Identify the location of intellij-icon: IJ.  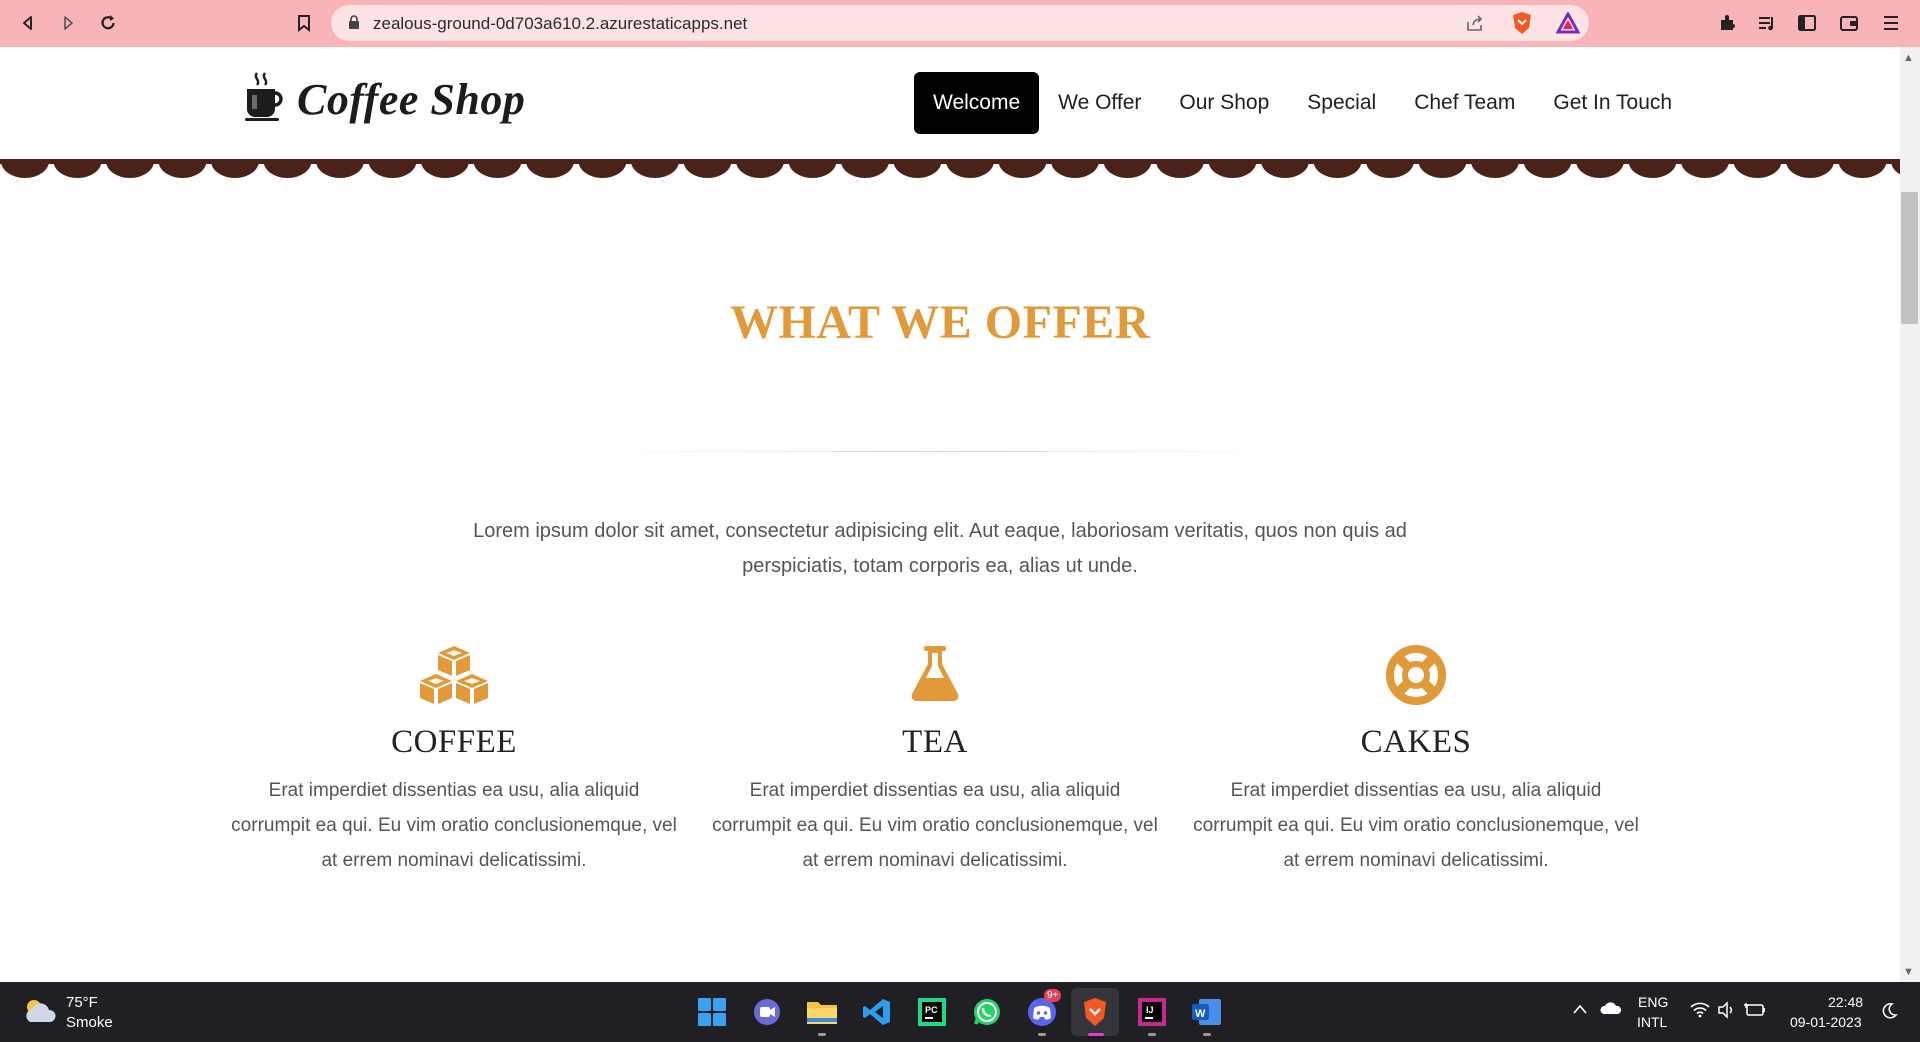
(1152, 1012).